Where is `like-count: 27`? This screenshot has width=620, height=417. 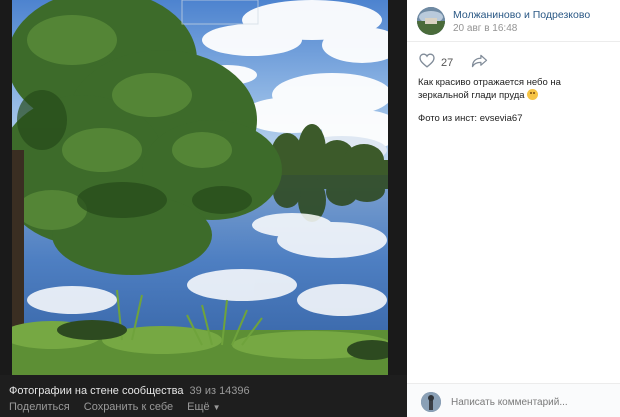 like-count: 27 is located at coordinates (447, 63).